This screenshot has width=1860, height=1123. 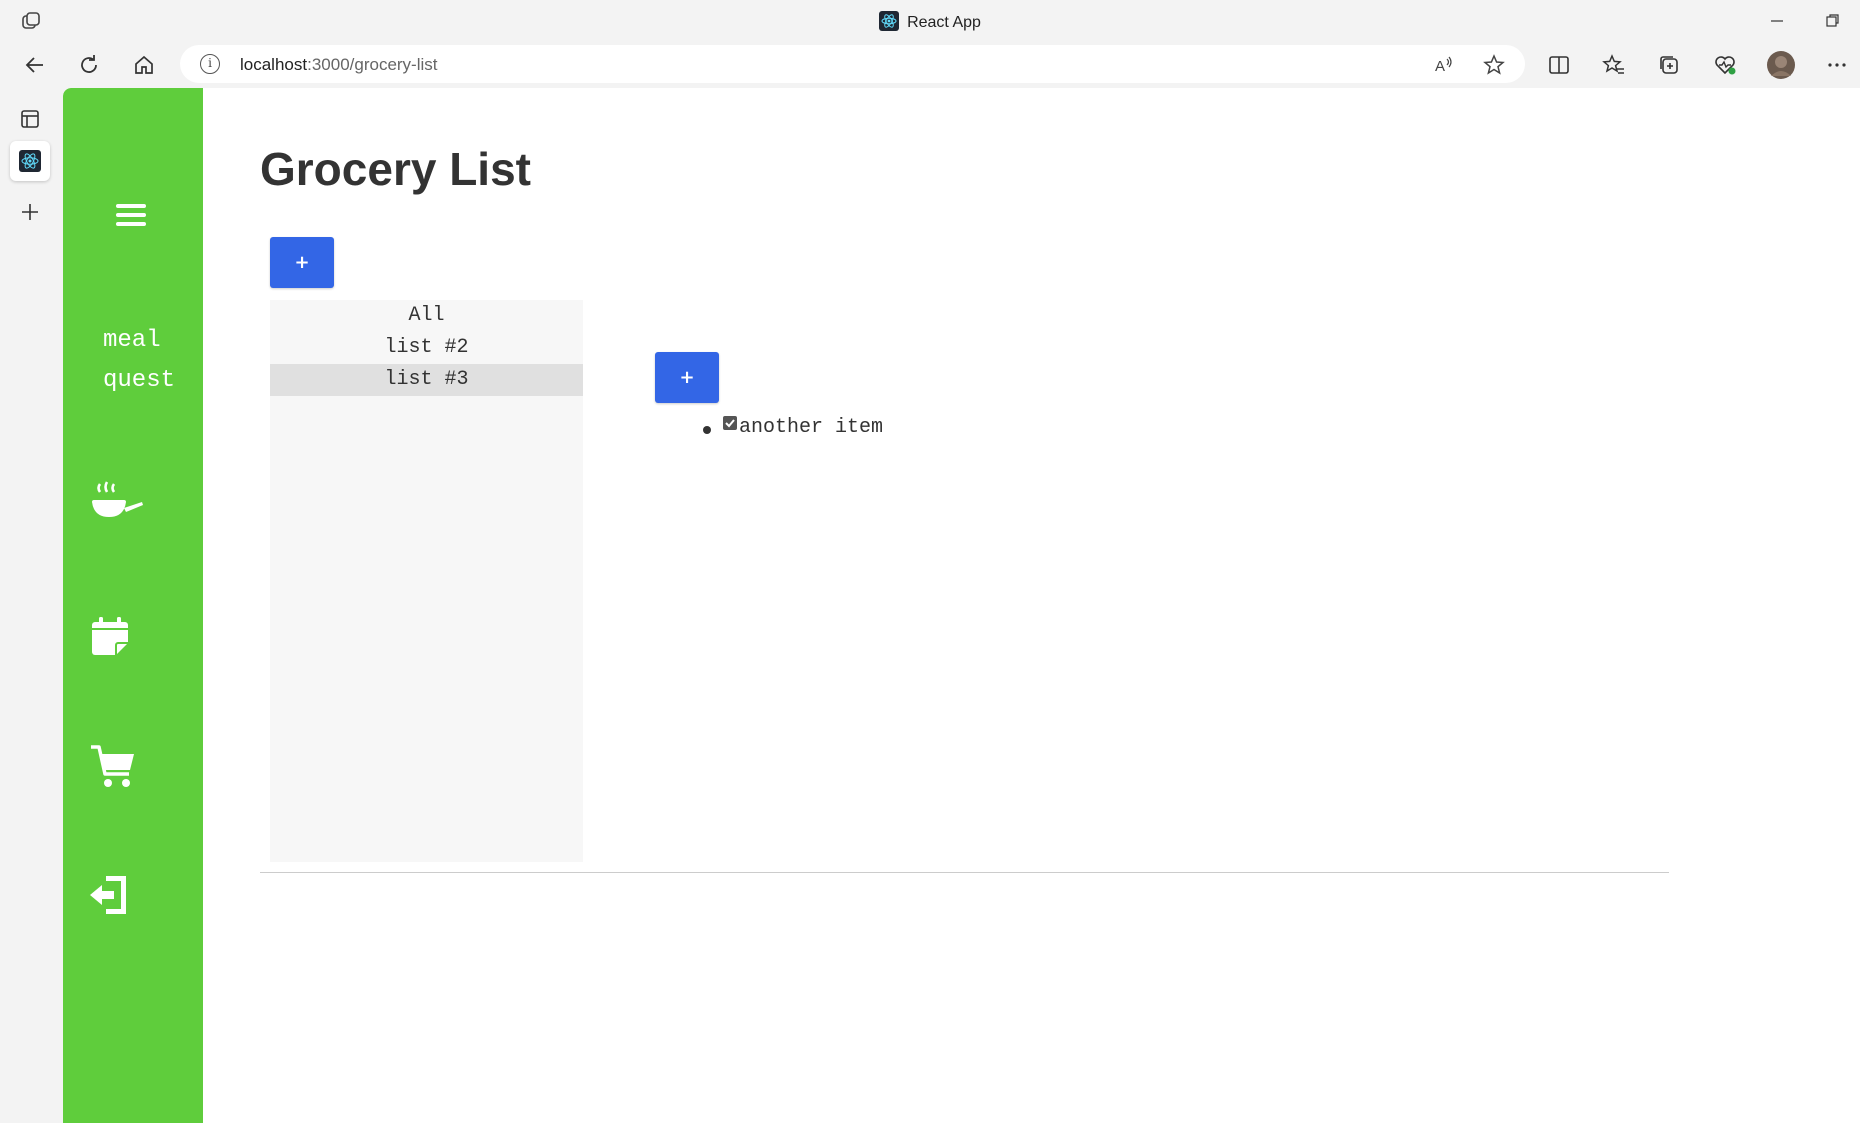 What do you see at coordinates (1559, 65) in the screenshot?
I see `split-screen-icon` at bounding box center [1559, 65].